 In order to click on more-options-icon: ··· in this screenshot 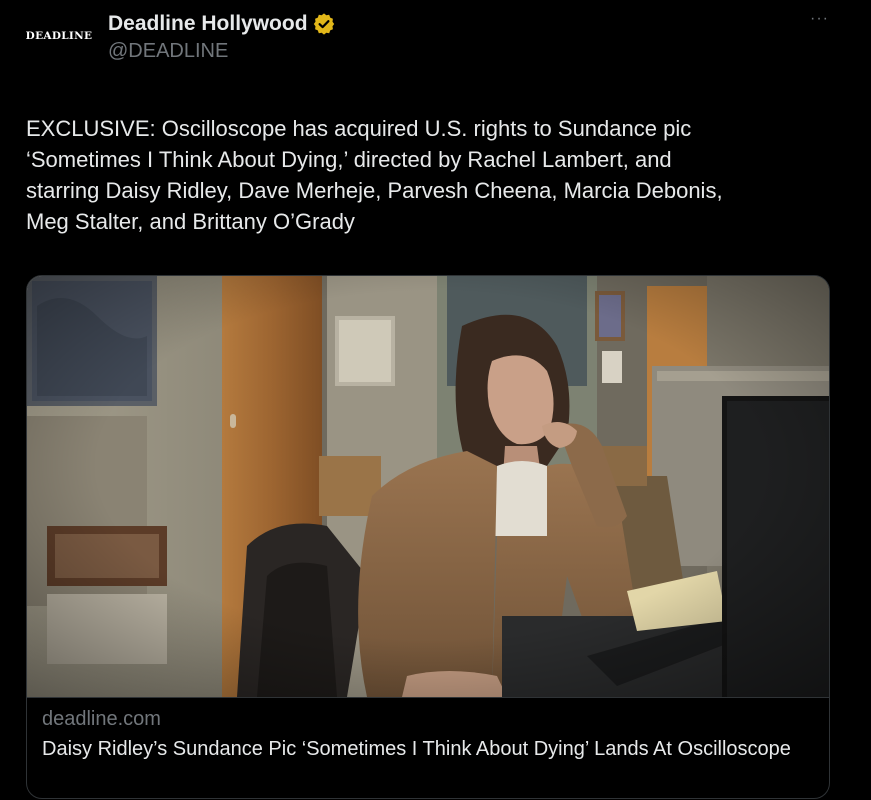, I will do `click(819, 19)`.